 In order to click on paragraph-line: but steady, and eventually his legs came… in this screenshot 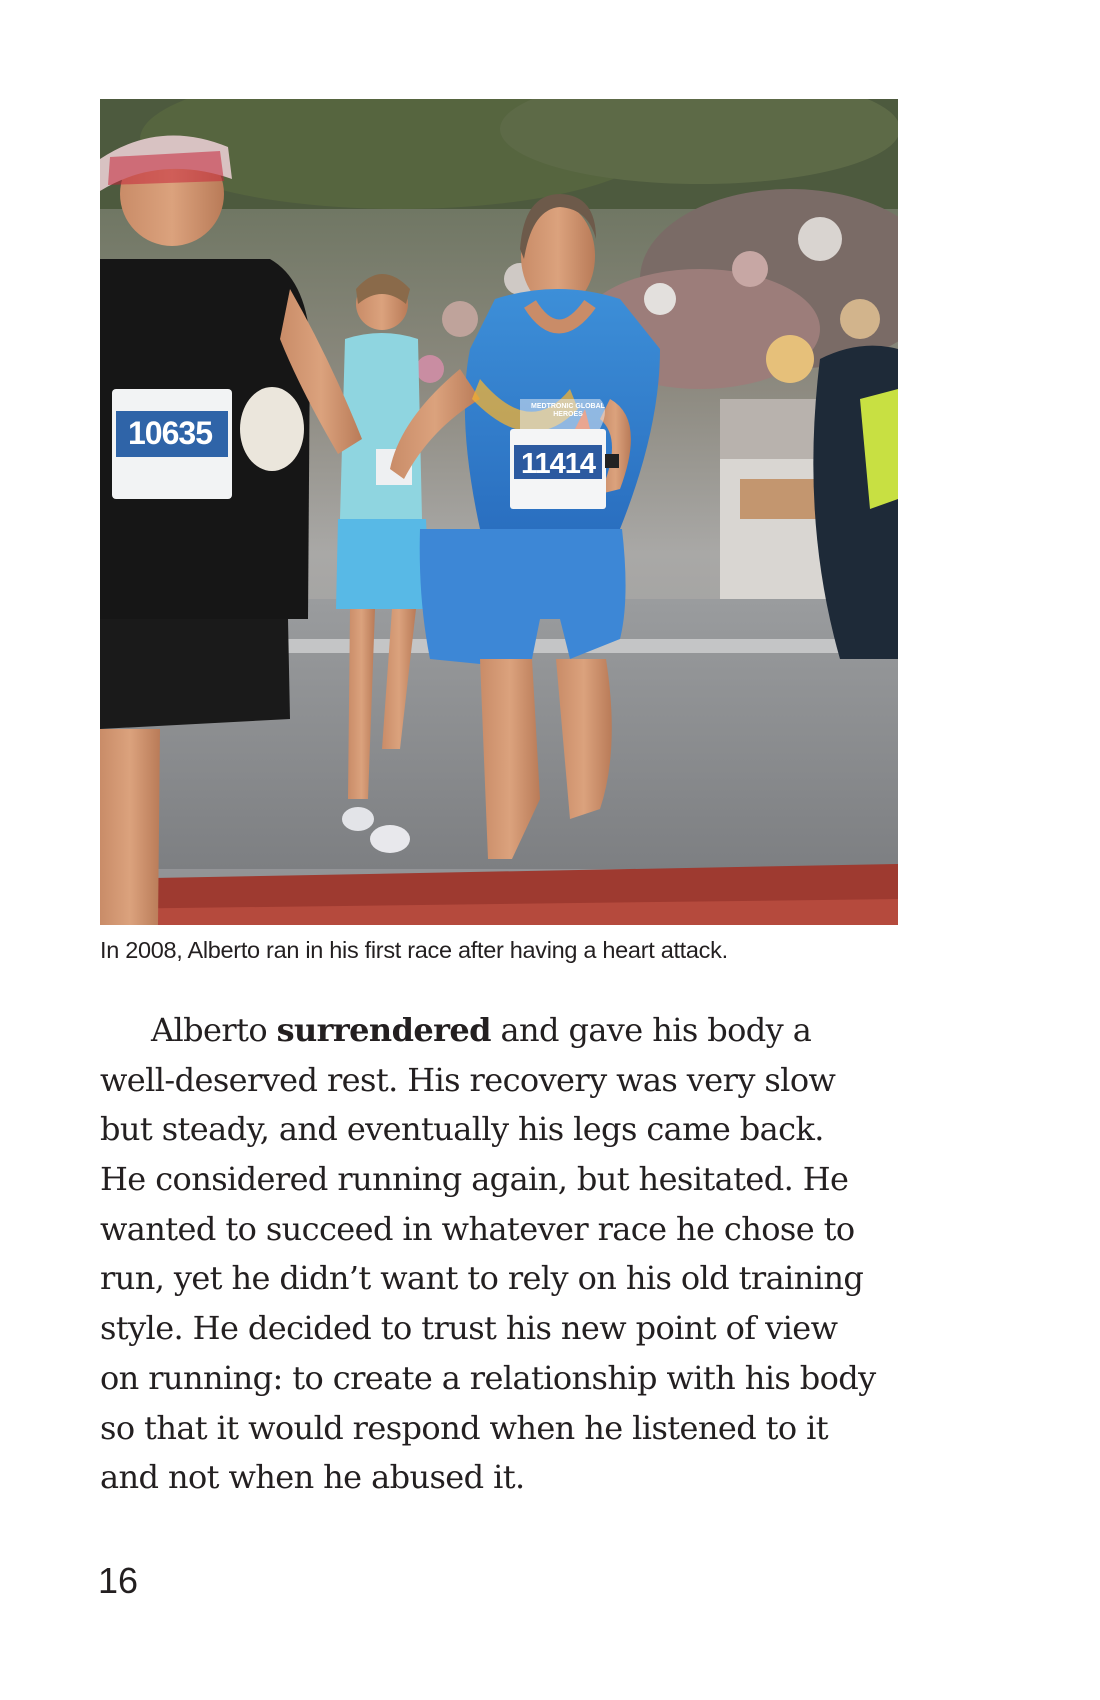, I will do `click(462, 1129)`.